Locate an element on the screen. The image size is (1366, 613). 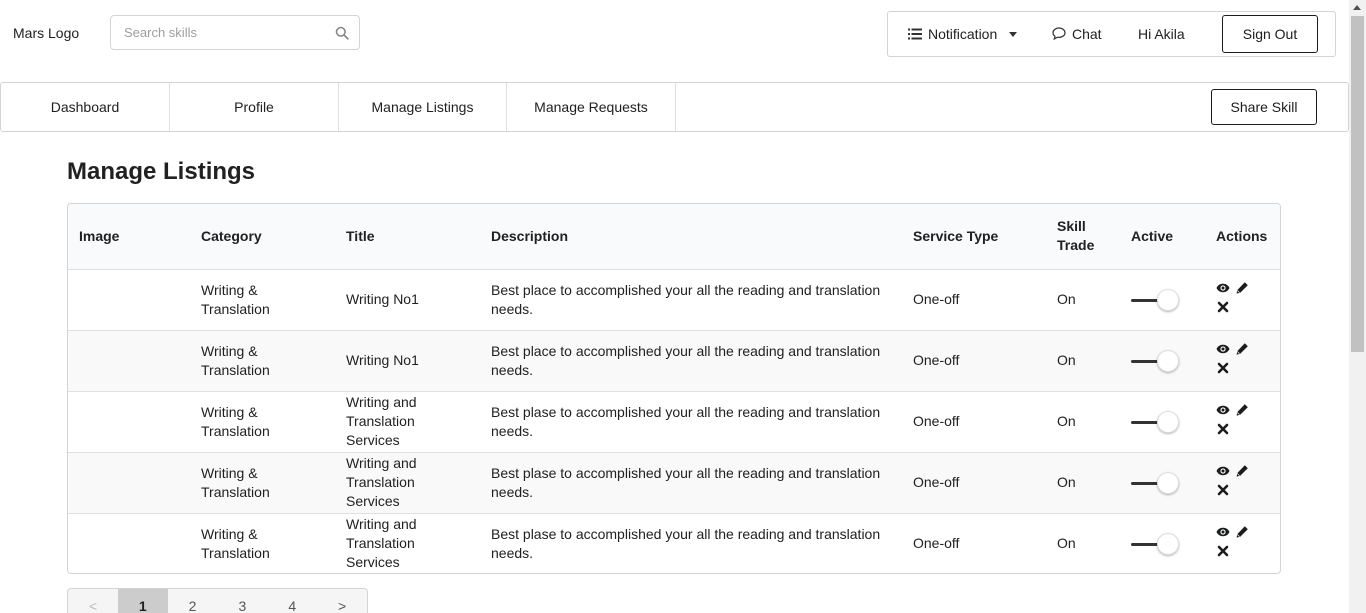
user-menu: Notification Chat Hi Akila Sign Out is located at coordinates (1111, 34).